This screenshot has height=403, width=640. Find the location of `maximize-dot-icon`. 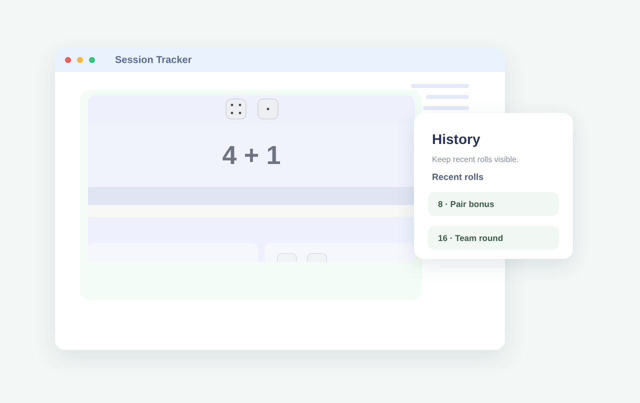

maximize-dot-icon is located at coordinates (92, 60).